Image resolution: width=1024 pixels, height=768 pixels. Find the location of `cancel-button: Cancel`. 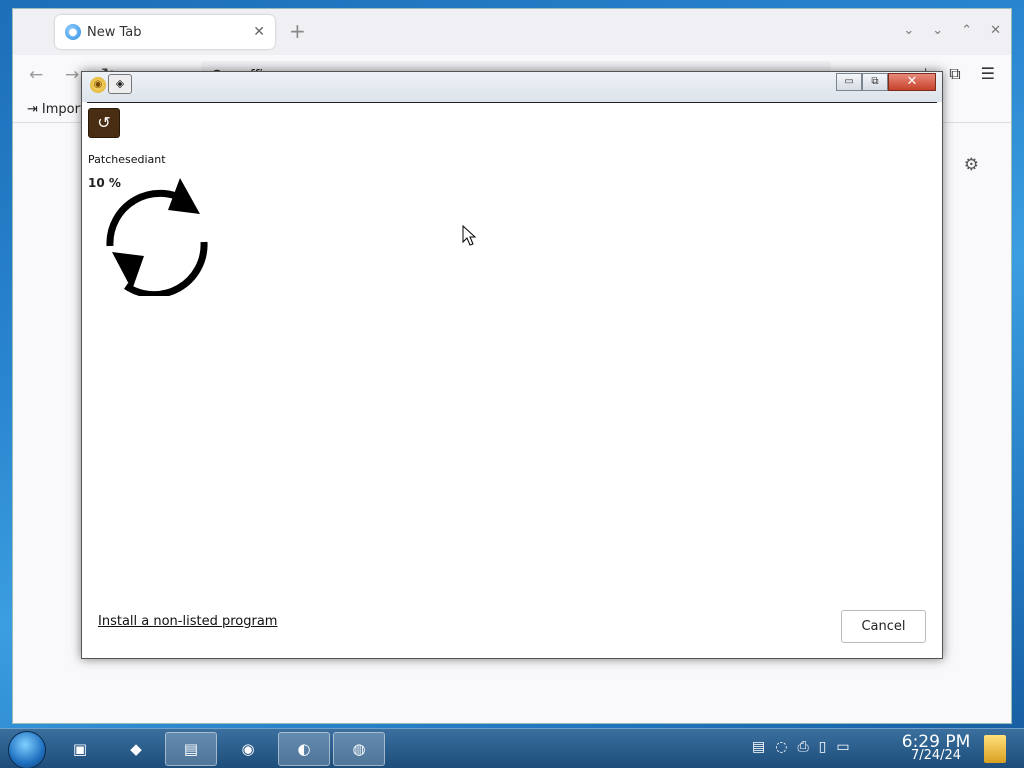

cancel-button: Cancel is located at coordinates (883, 626).